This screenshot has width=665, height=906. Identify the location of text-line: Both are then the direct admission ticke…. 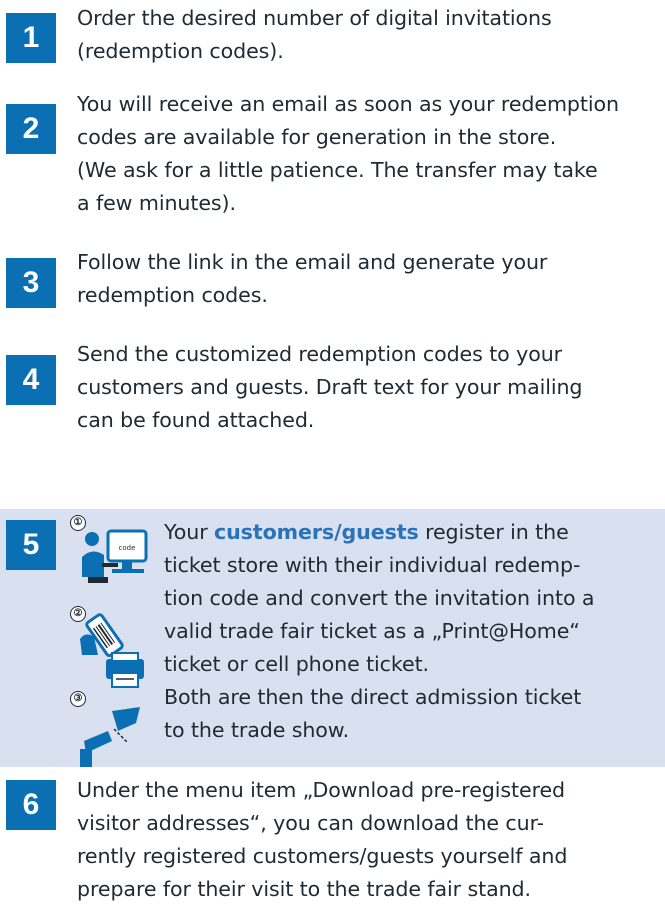
(373, 697).